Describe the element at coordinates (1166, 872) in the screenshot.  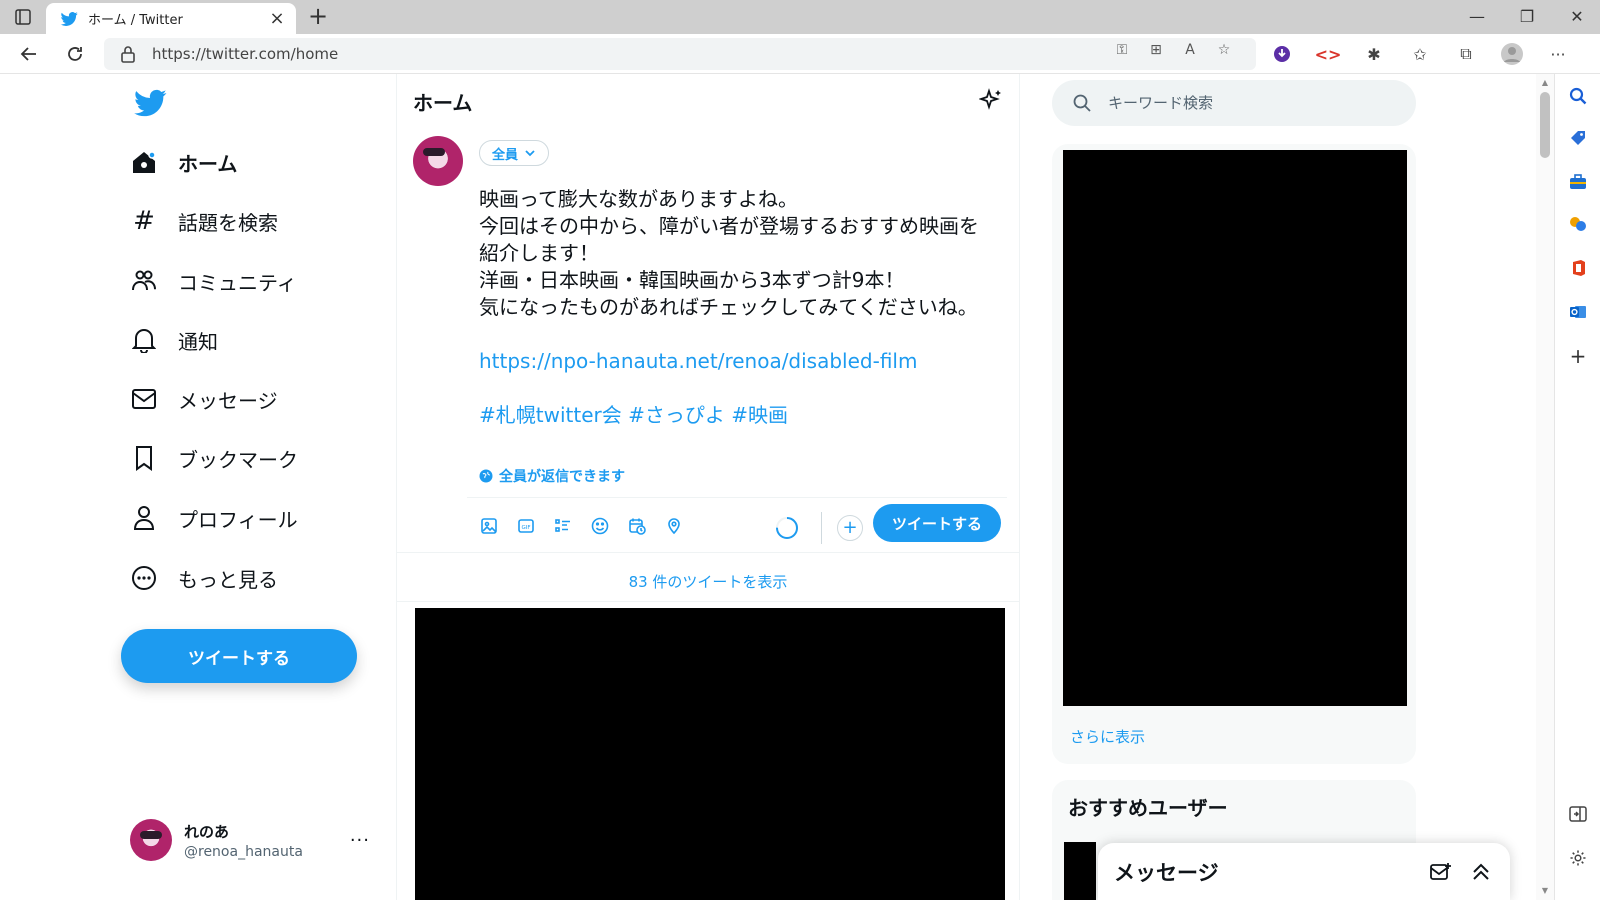
I see `messages-drawer-title: メッセージ` at that location.